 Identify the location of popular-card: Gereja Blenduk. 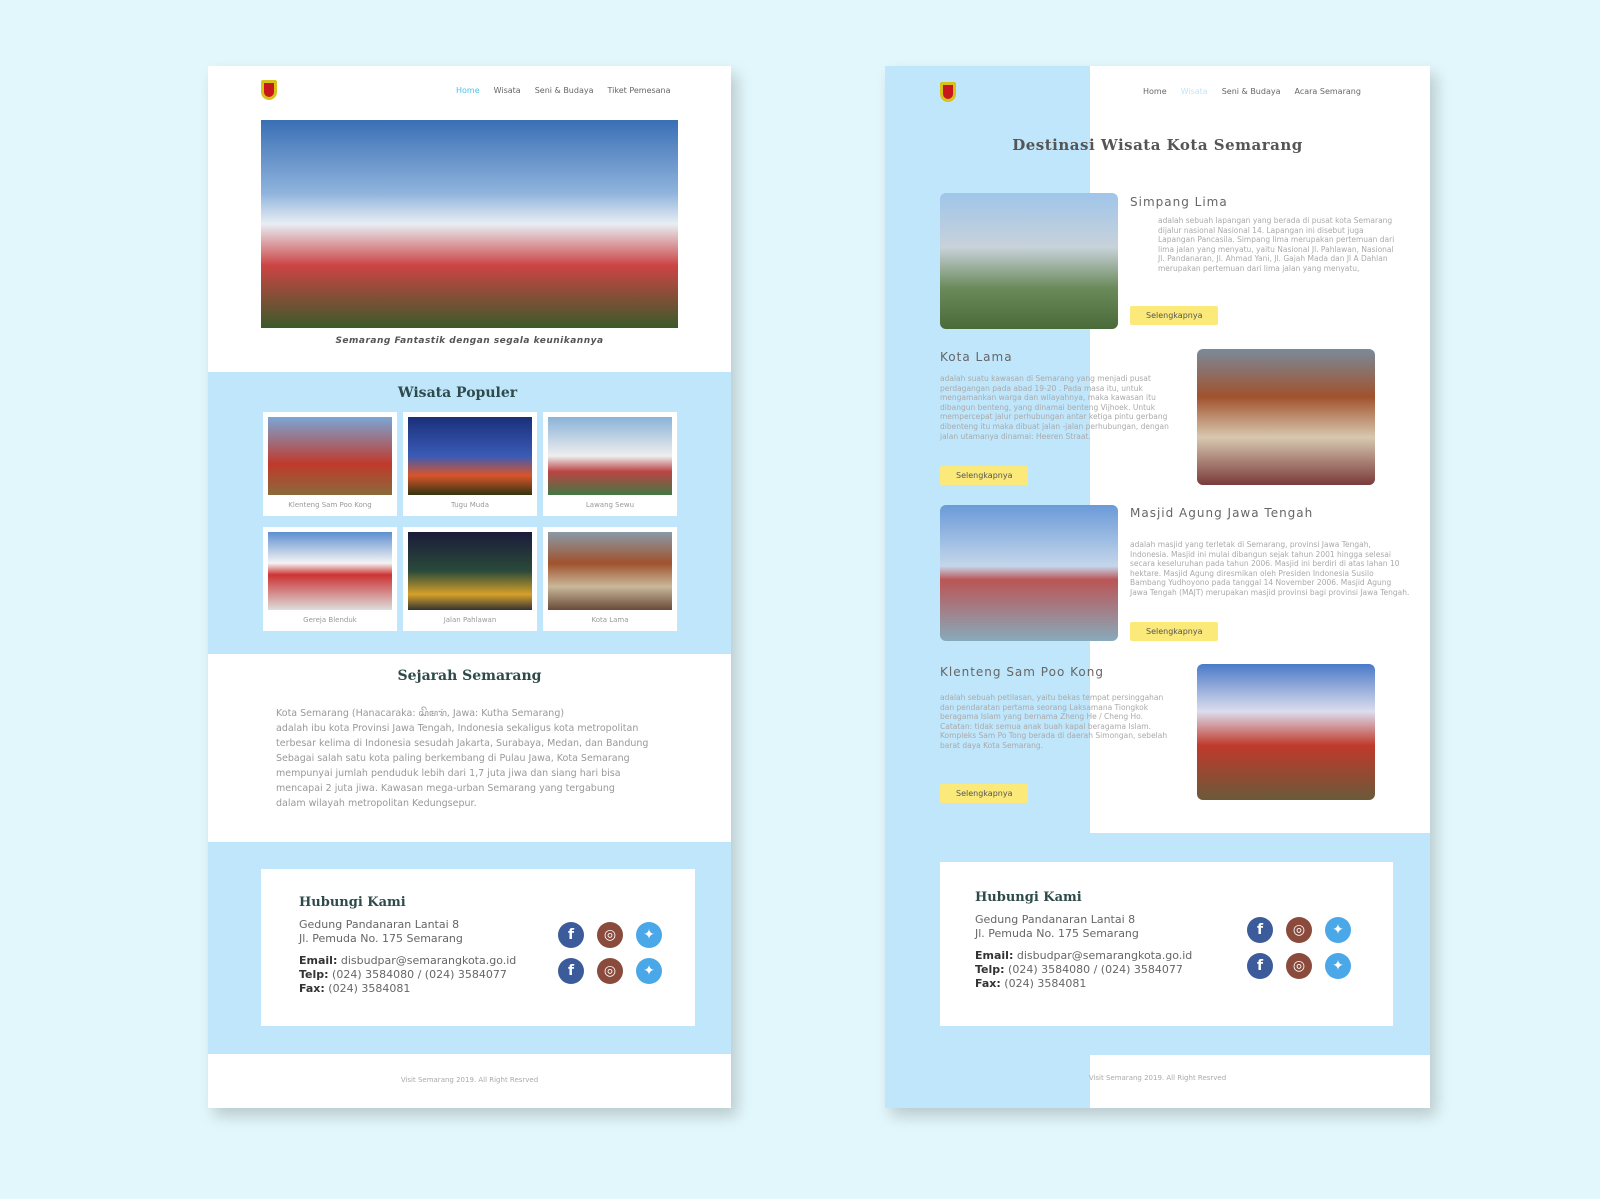
(330, 579).